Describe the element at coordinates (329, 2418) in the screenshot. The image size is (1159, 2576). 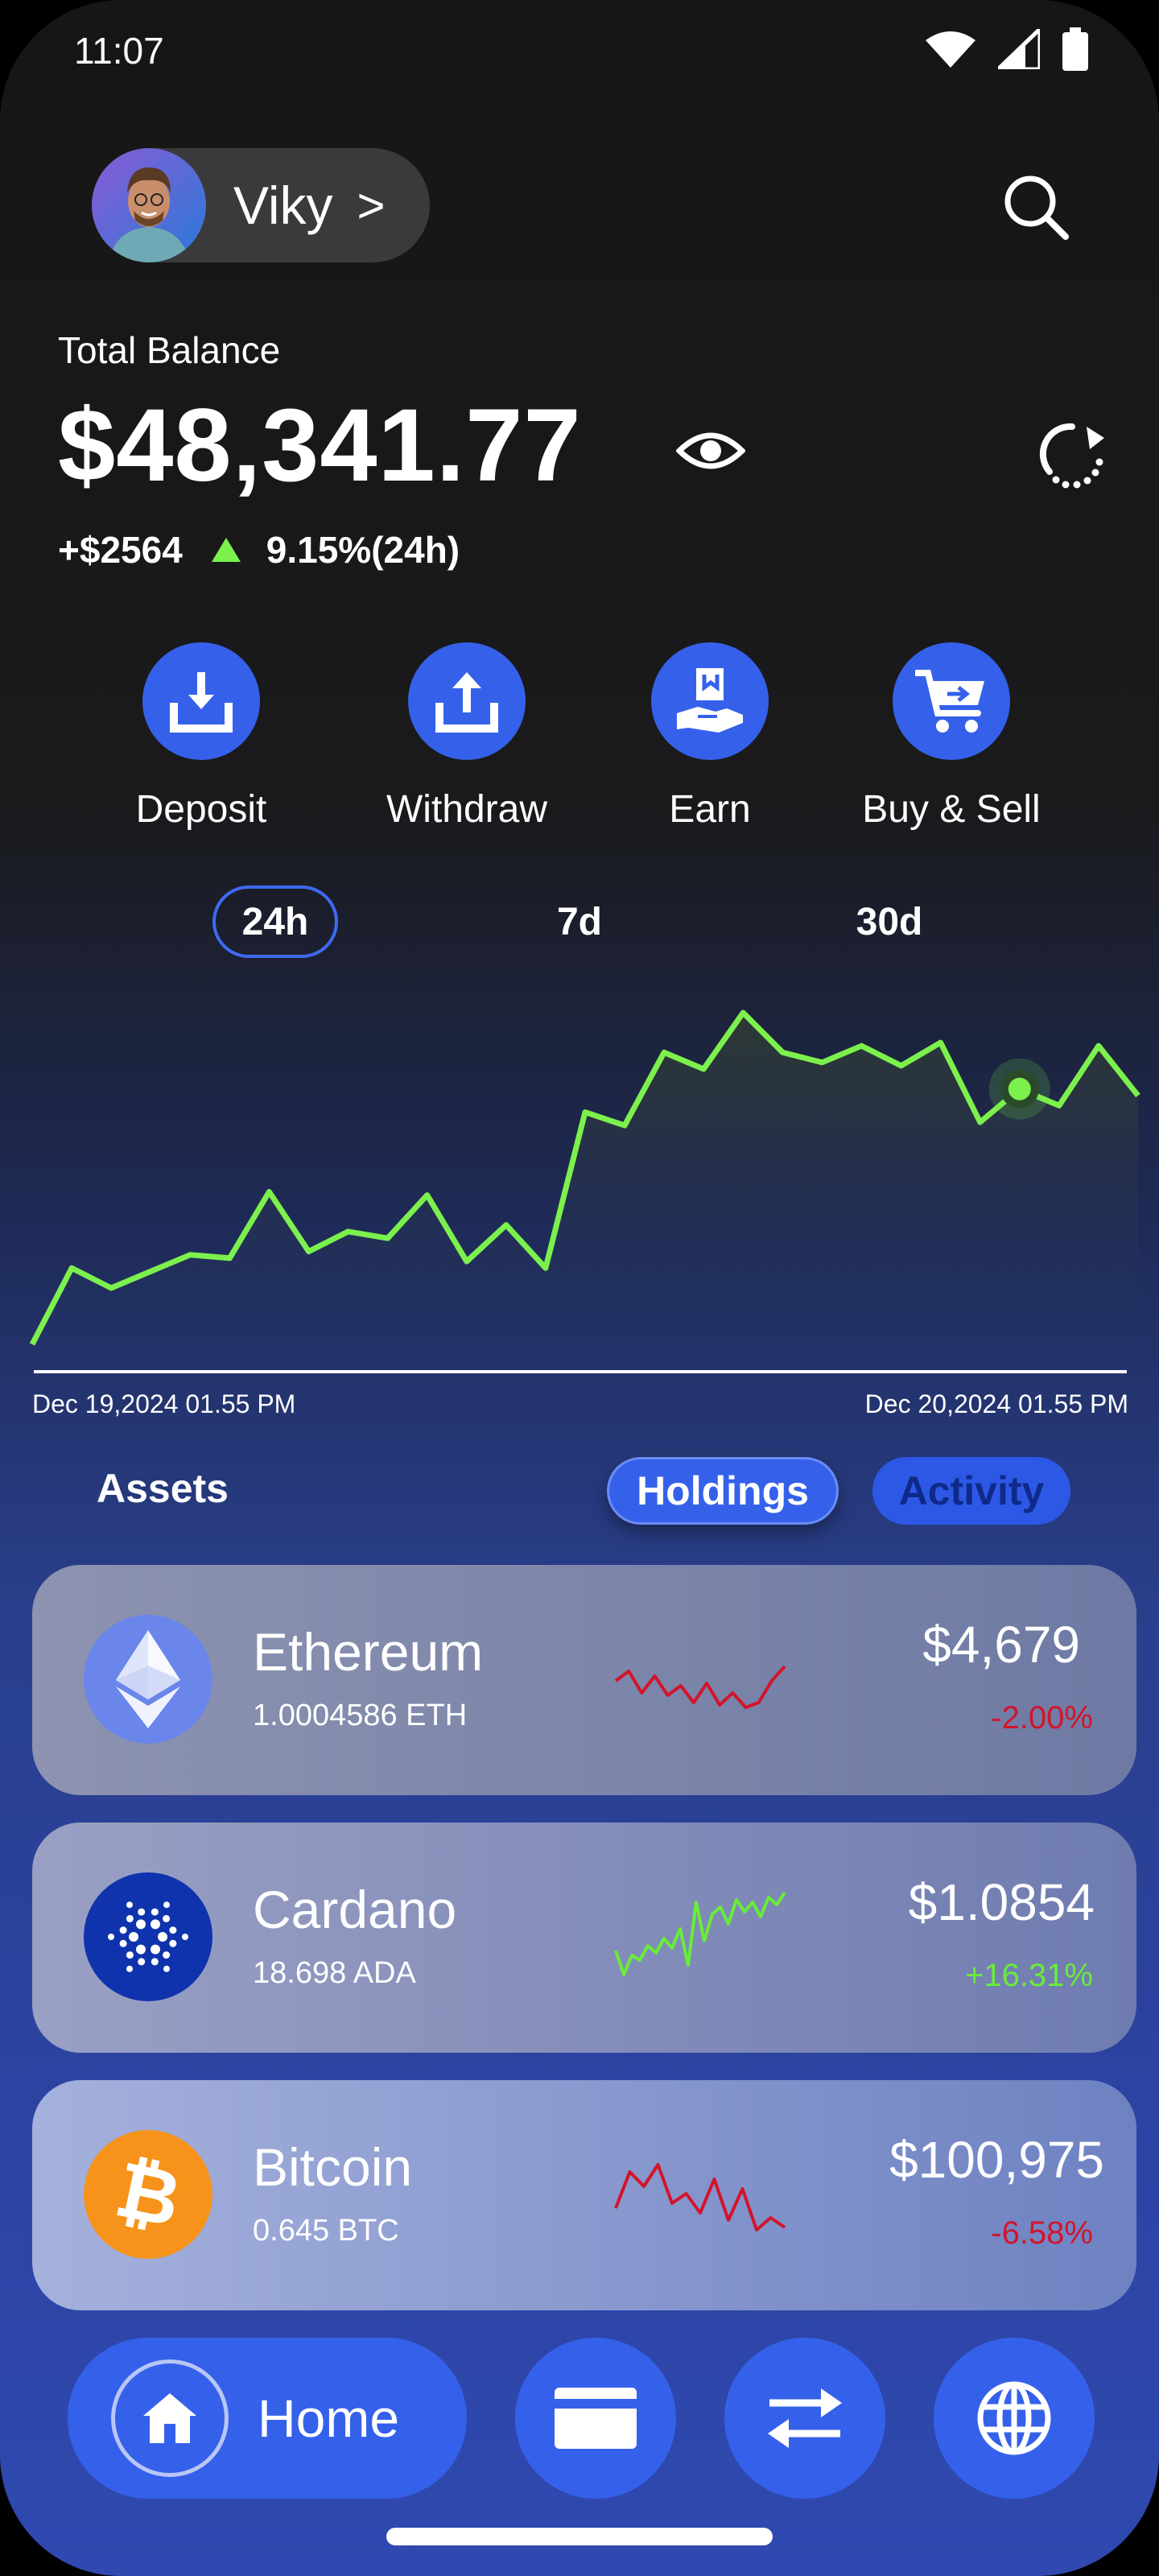
I see `nav-home-label: Home` at that location.